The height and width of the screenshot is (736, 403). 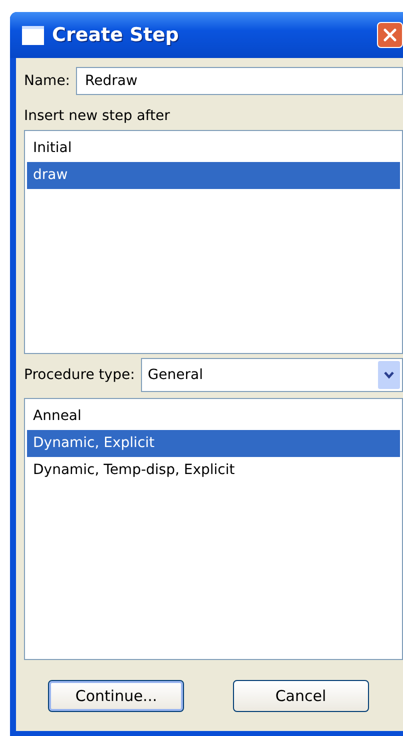 I want to click on dropdown-button, so click(x=389, y=375).